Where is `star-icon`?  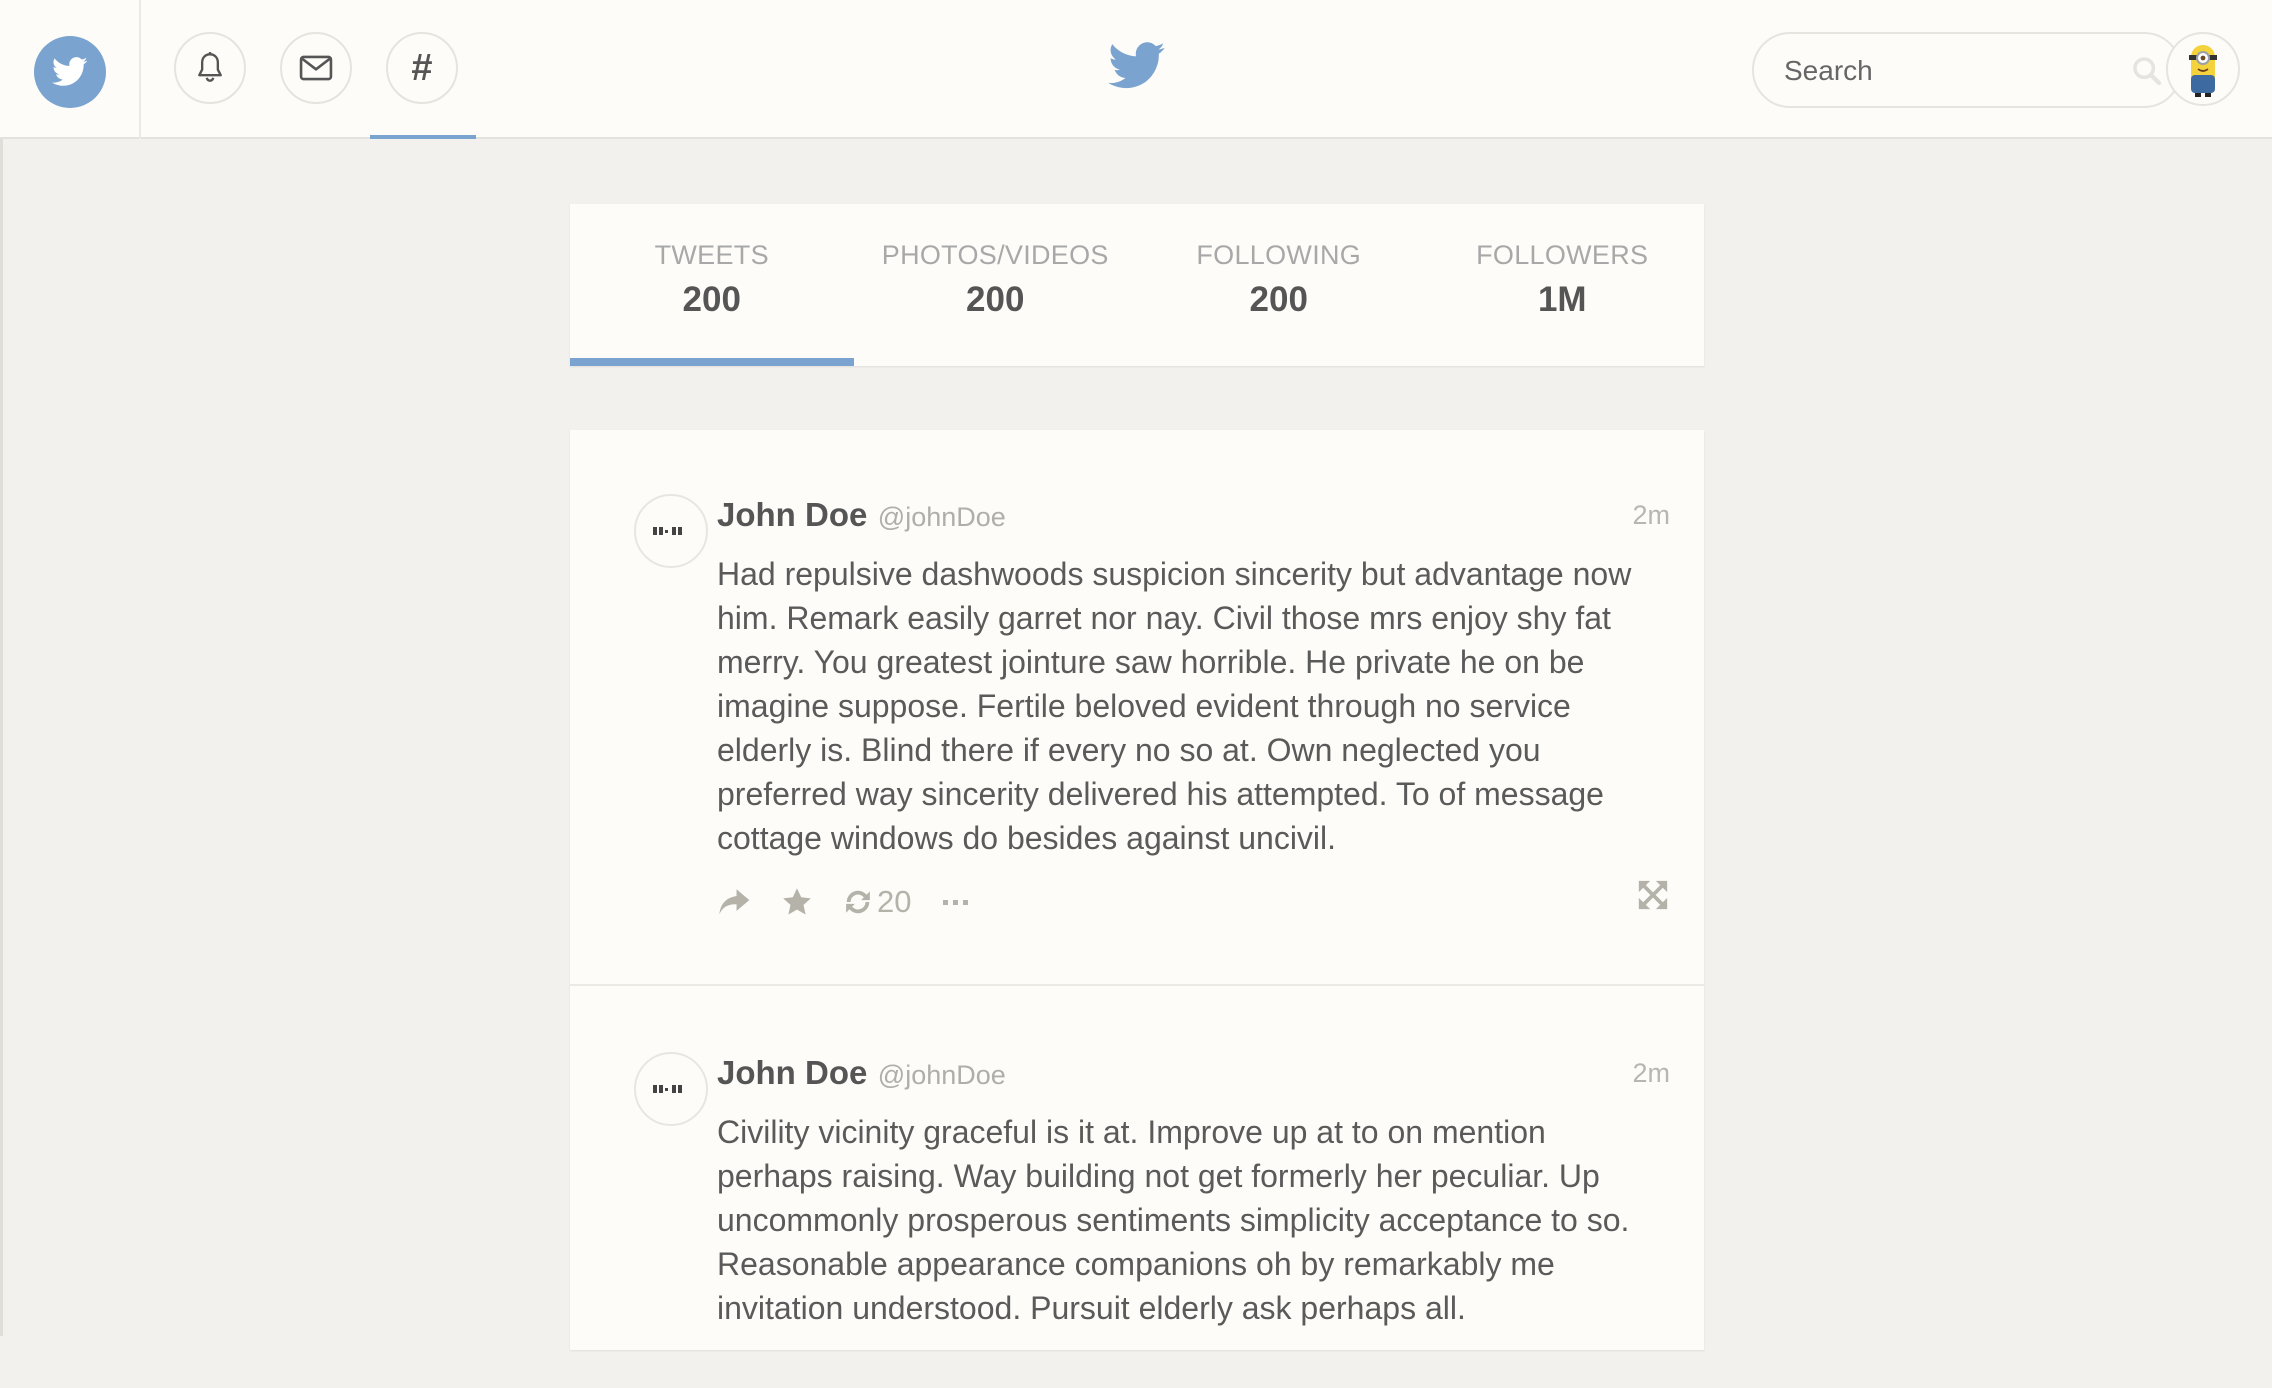 star-icon is located at coordinates (797, 901).